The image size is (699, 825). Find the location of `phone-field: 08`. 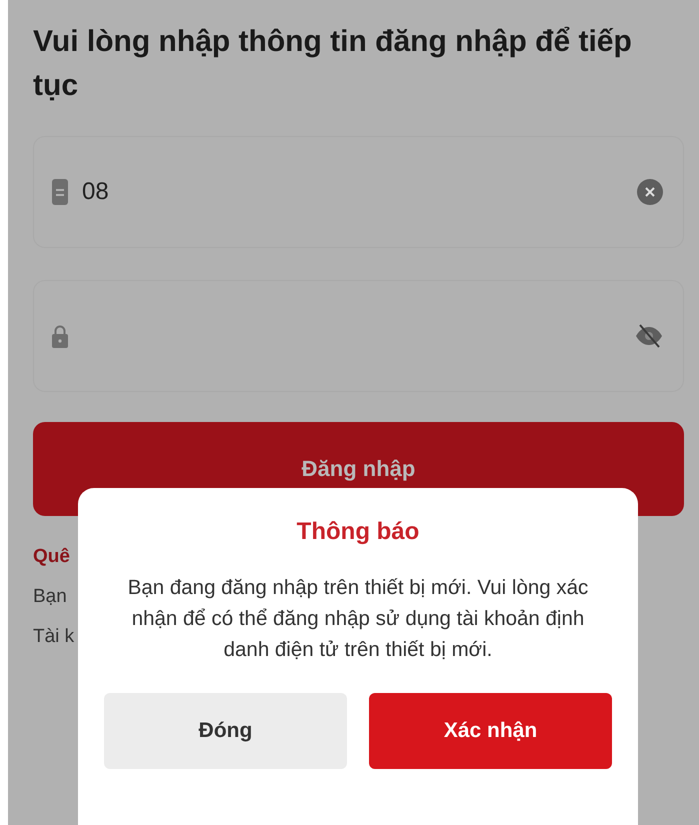

phone-field: 08 is located at coordinates (358, 192).